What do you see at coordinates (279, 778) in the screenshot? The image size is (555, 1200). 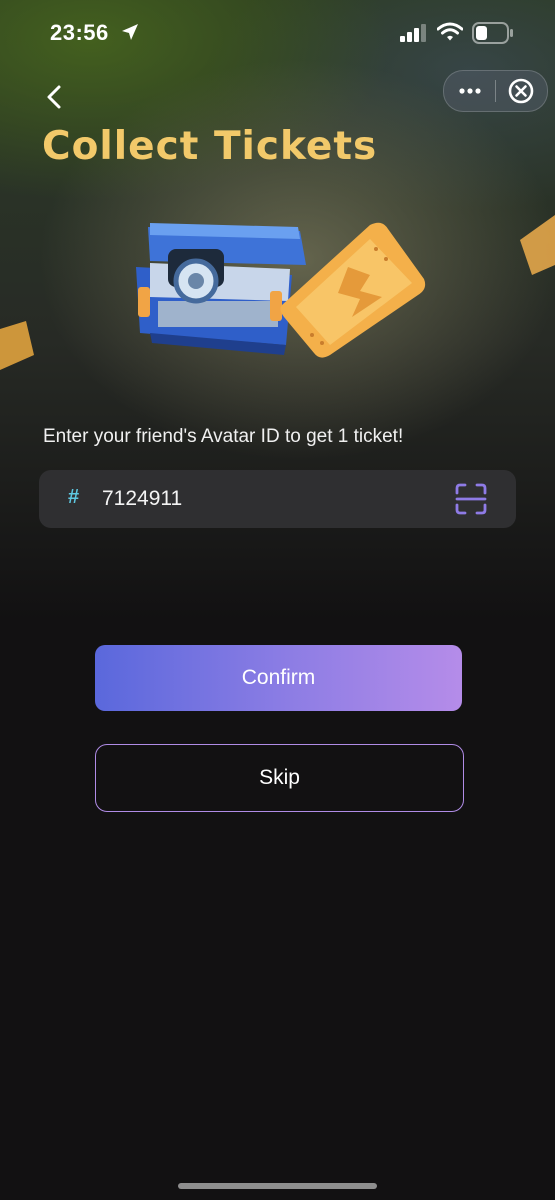 I see `skip-button: Skip` at bounding box center [279, 778].